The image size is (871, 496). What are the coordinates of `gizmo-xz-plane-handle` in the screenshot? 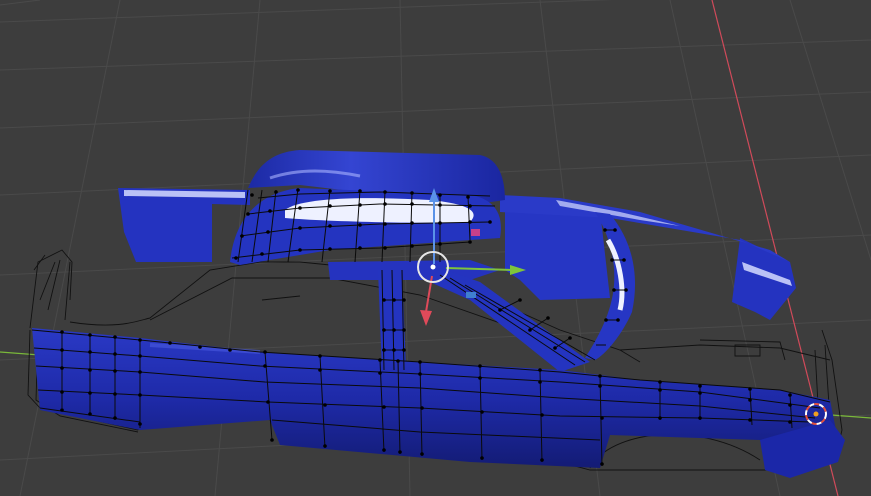 It's located at (475, 232).